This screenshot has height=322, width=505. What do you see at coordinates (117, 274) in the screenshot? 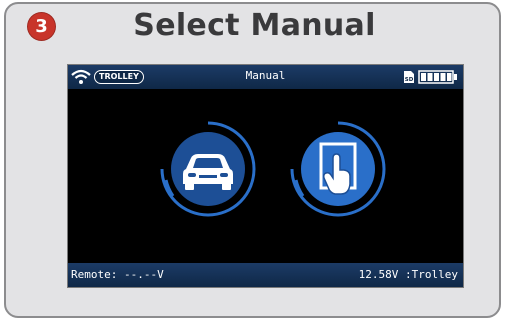
I see `remote-voltage-readout: Remote: --.--V` at bounding box center [117, 274].